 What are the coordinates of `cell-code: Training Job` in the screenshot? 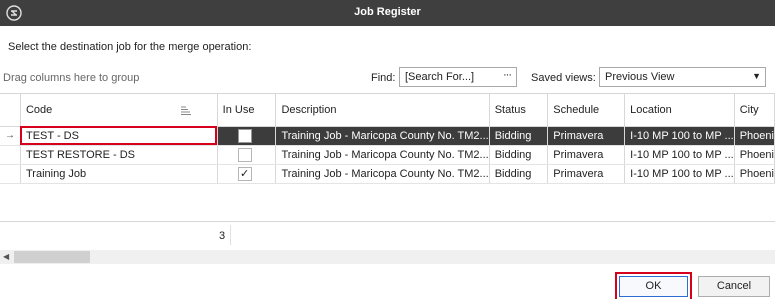 It's located at (119, 174).